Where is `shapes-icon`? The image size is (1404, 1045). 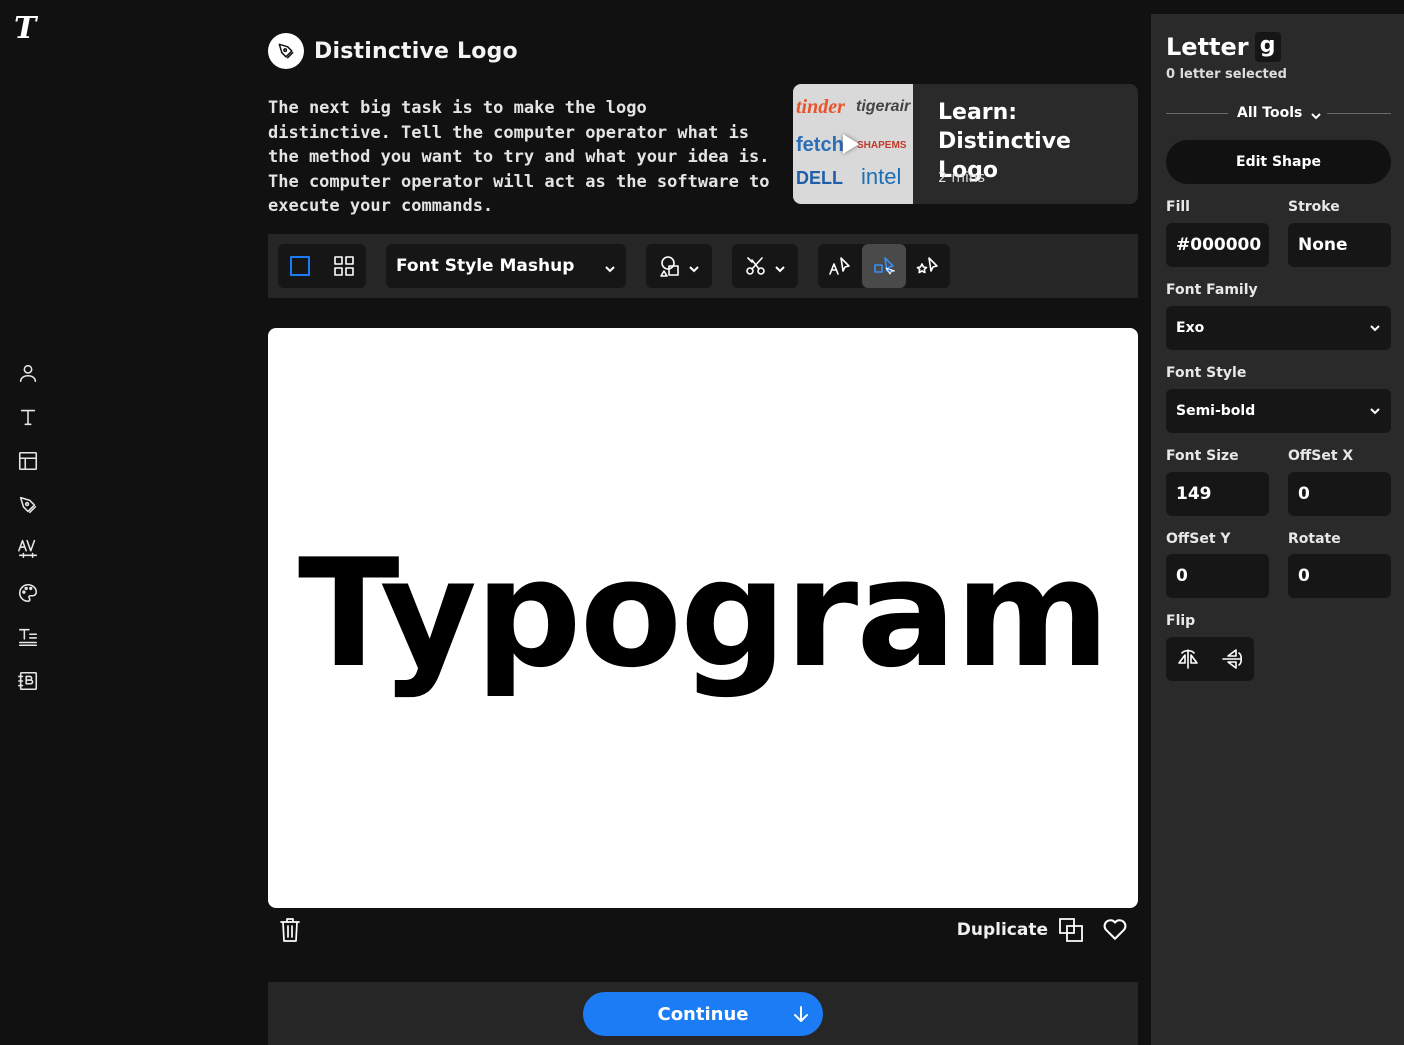
shapes-icon is located at coordinates (669, 266).